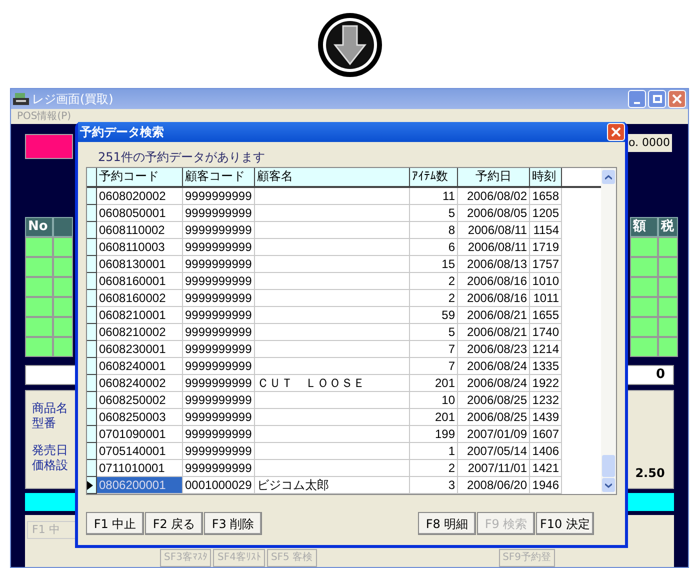 The width and height of the screenshot is (699, 568). I want to click on table-cell: 0608160002, so click(140, 298).